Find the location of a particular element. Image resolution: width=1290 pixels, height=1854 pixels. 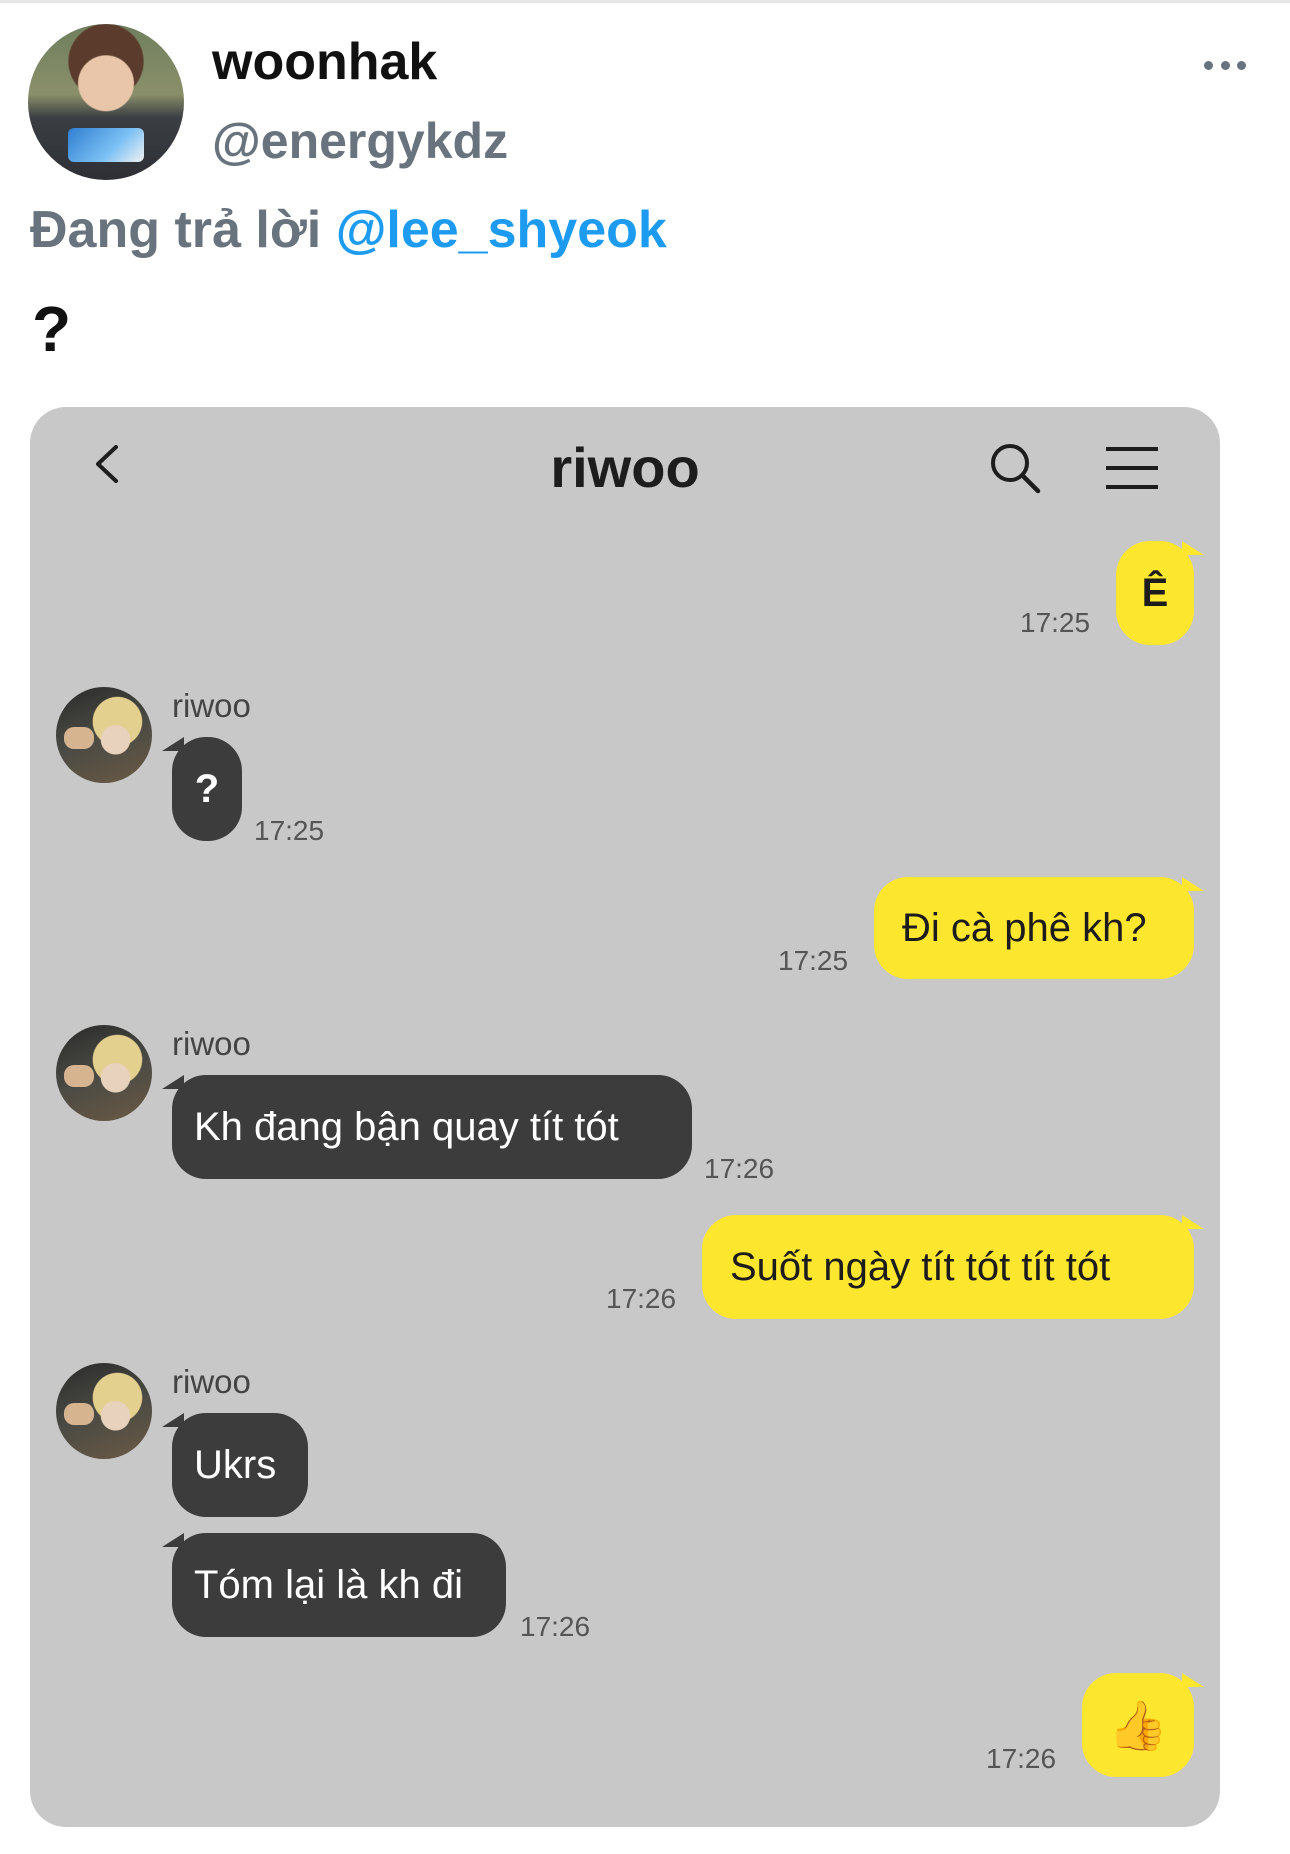

outgoing-message: Suốt ngày tít tót tít tót is located at coordinates (953, 1267).